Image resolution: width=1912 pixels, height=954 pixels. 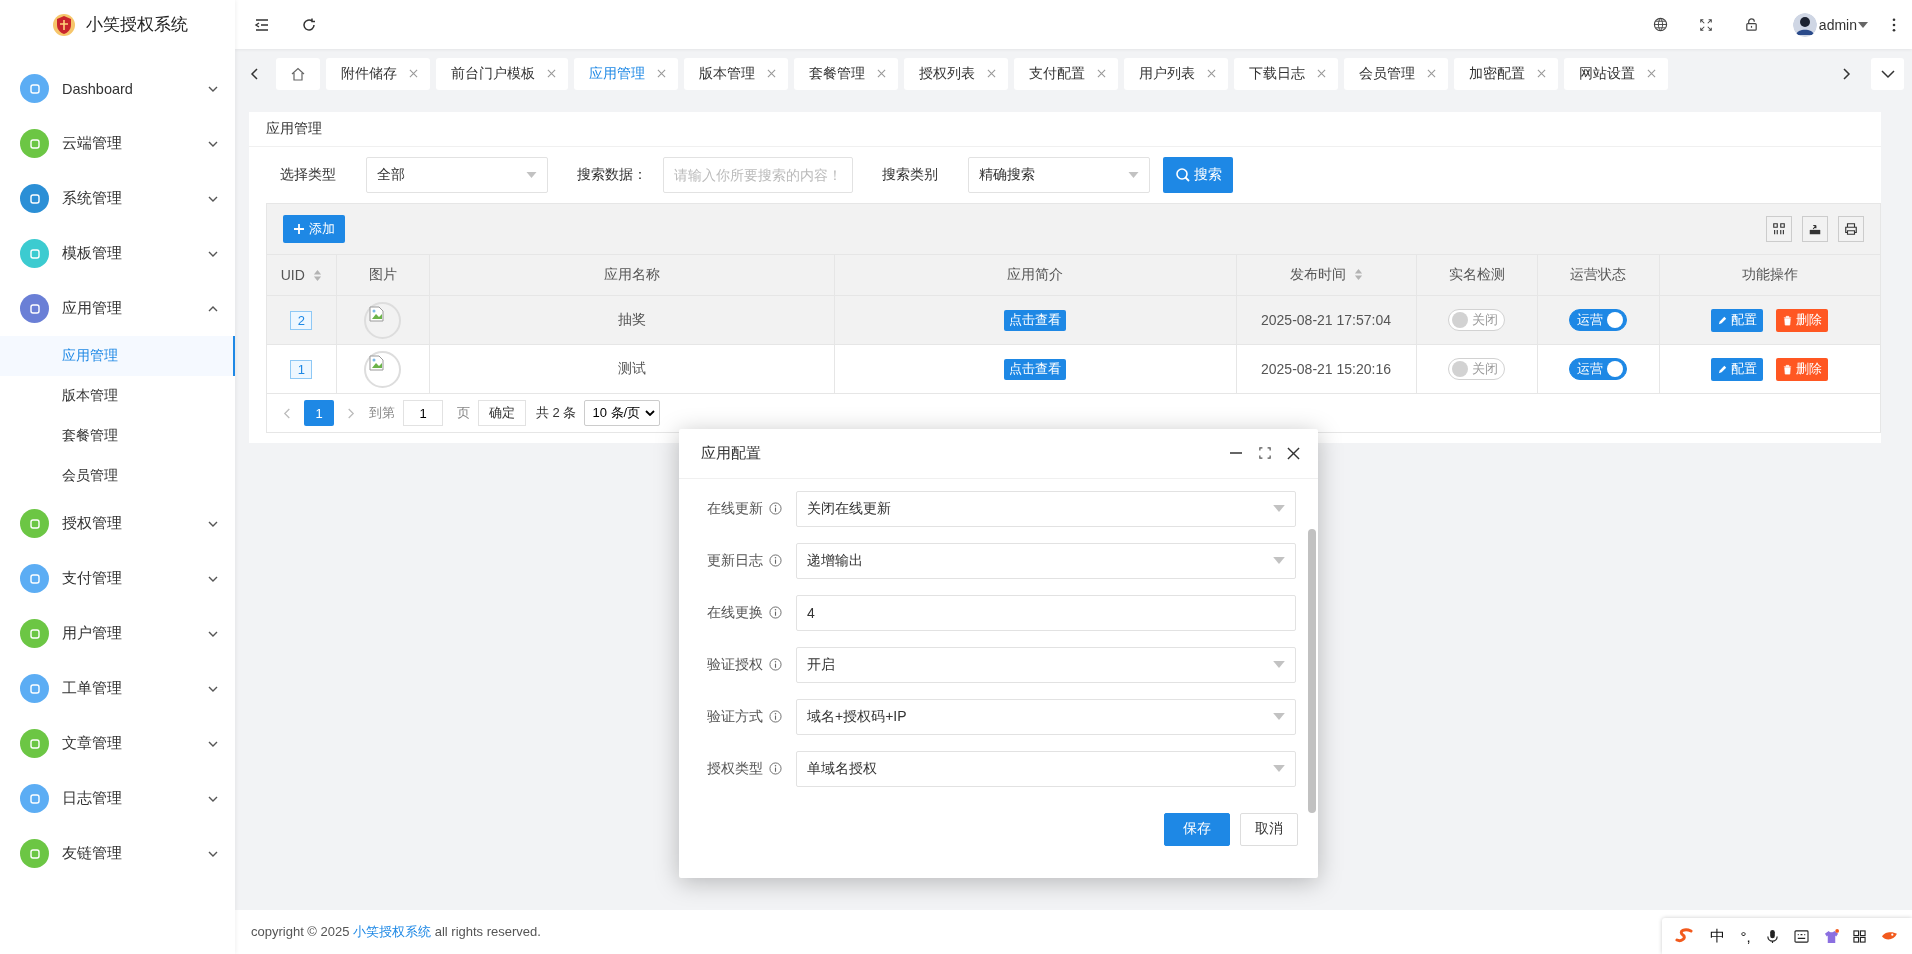 What do you see at coordinates (314, 229) in the screenshot?
I see `add-button: 添加` at bounding box center [314, 229].